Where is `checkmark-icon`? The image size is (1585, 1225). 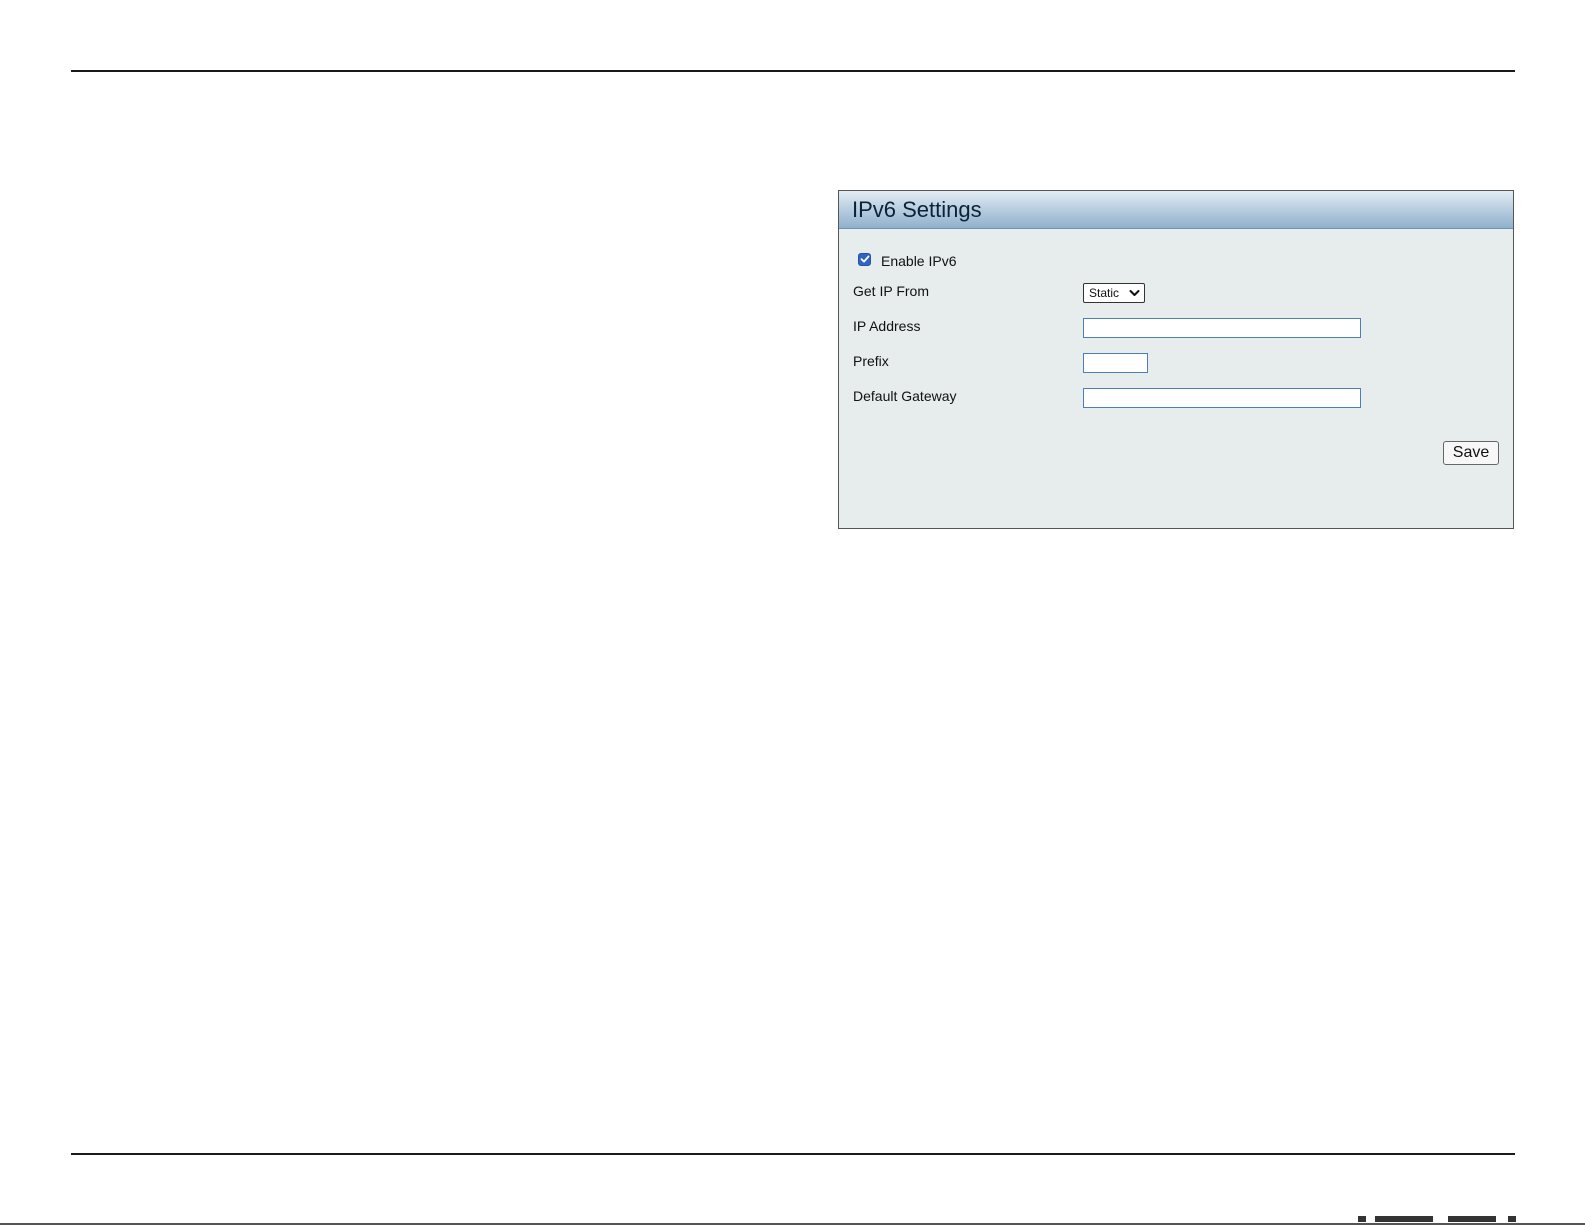 checkmark-icon is located at coordinates (864, 259).